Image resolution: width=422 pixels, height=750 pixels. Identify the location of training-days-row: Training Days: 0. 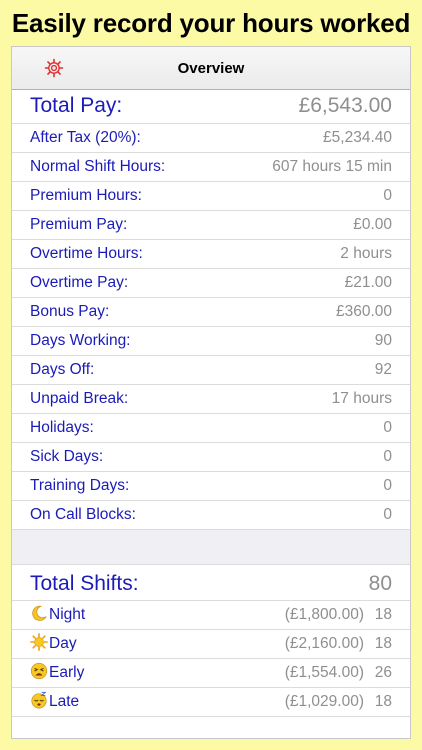
(211, 486).